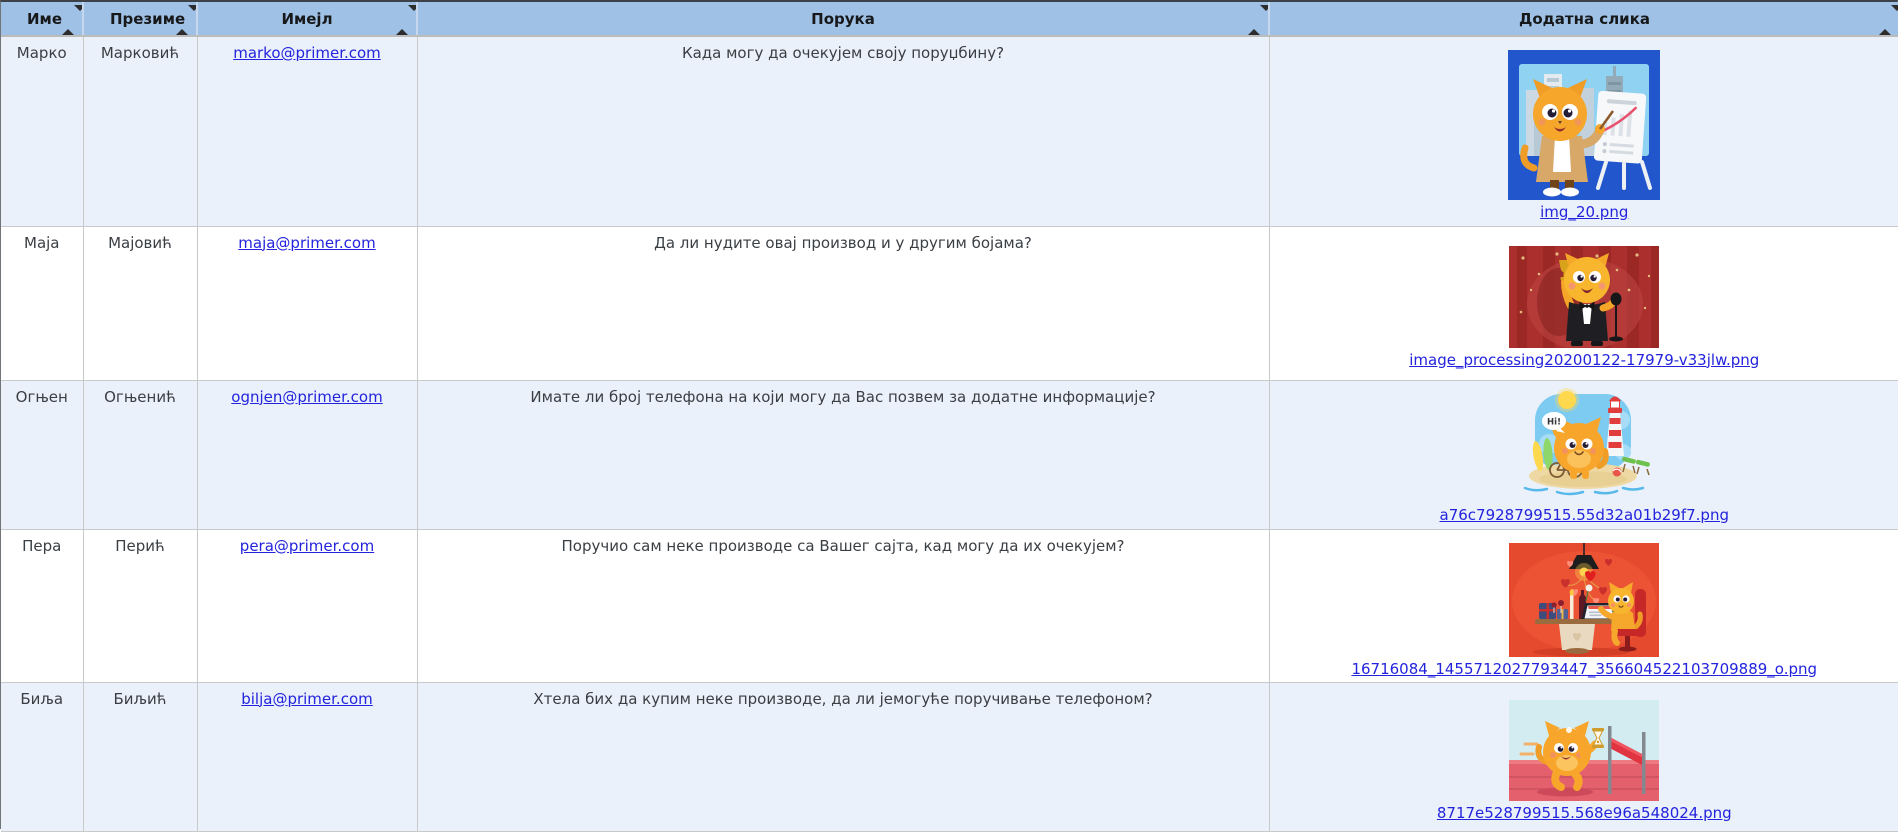  Describe the element at coordinates (307, 303) in the screenshot. I see `cell-email: maja@primer.com` at that location.